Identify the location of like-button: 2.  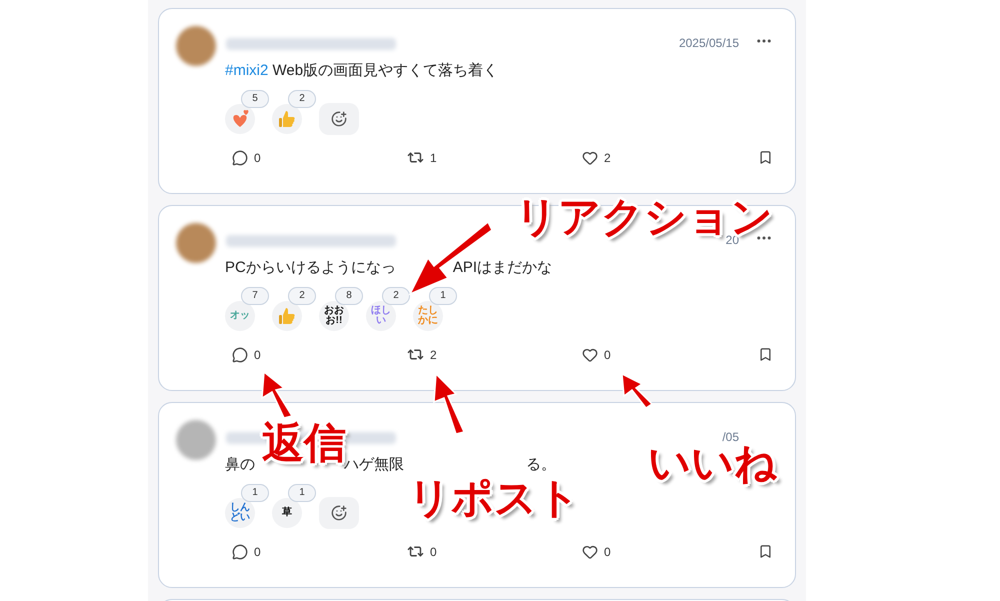
(596, 157).